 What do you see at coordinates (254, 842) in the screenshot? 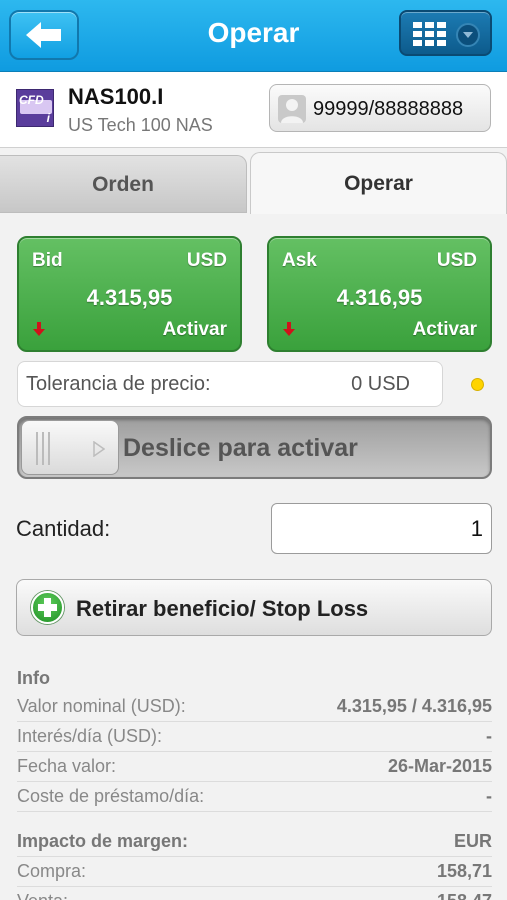
I see `margin-heading-row: Impacto de margen: EUR` at bounding box center [254, 842].